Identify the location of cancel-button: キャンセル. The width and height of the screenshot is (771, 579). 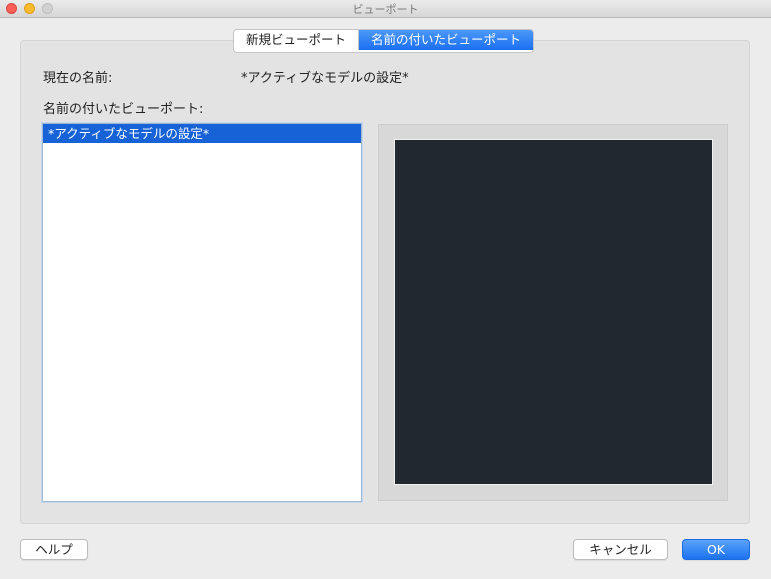
(620, 549).